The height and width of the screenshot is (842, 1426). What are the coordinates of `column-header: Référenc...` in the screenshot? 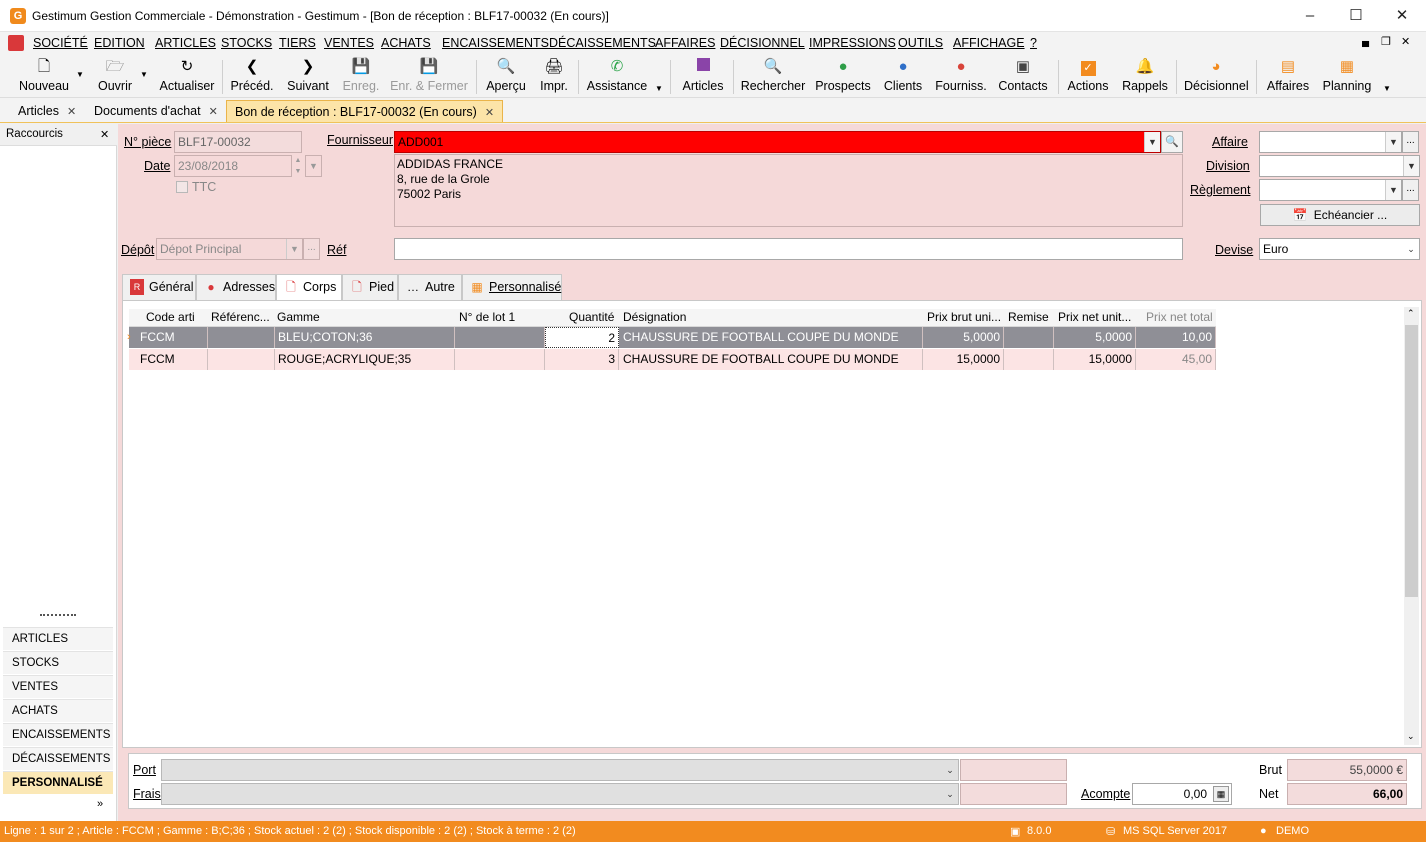 It's located at (240, 317).